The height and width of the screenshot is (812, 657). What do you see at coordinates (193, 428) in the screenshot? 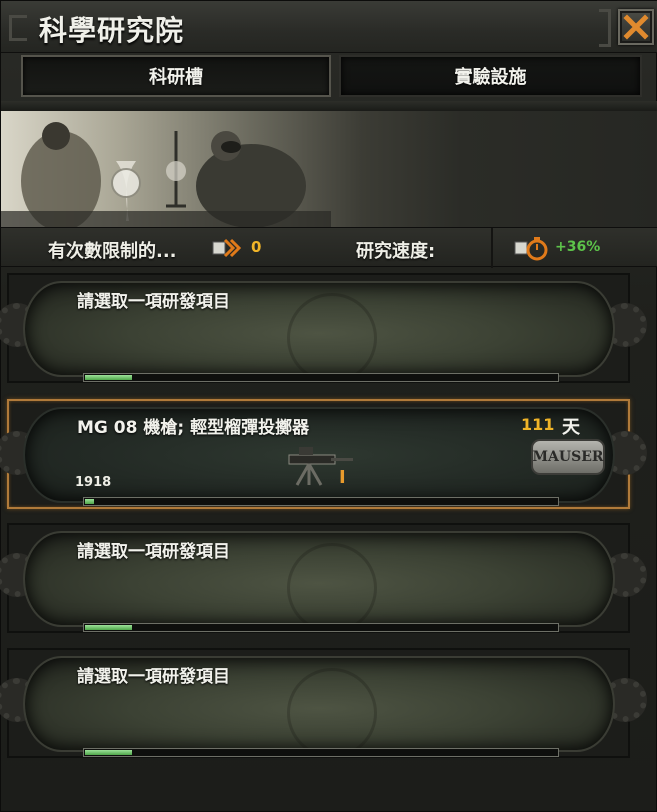
I see `slot-research-name: MG 08 機槍; 輕型榴彈投擲器` at bounding box center [193, 428].